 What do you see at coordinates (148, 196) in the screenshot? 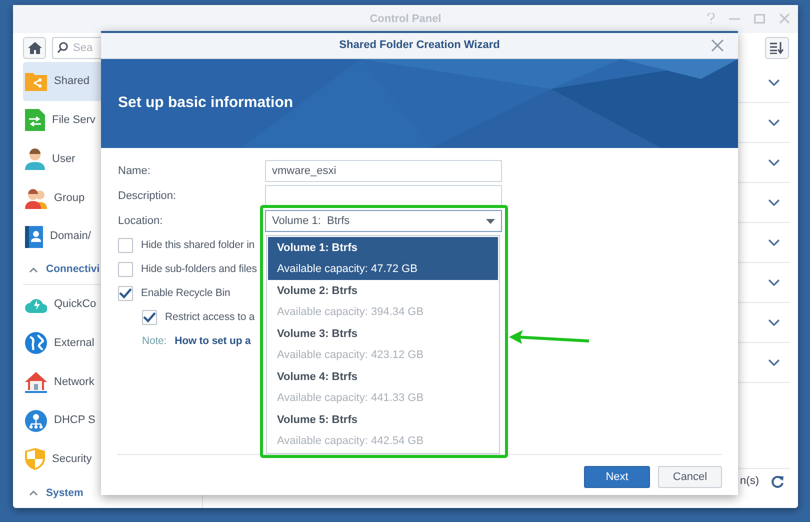
I see `field-label: Description:` at bounding box center [148, 196].